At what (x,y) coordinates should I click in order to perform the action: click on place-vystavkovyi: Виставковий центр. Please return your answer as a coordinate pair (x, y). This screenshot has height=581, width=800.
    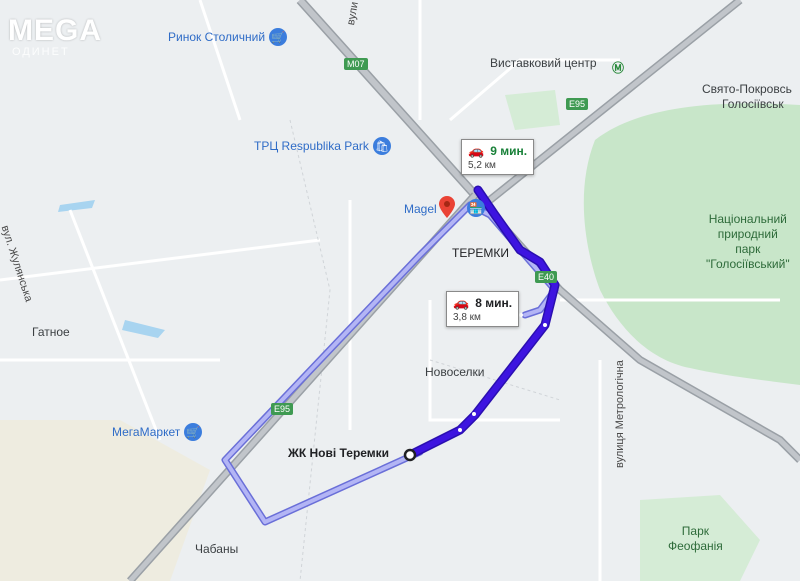
    Looking at the image, I should click on (543, 63).